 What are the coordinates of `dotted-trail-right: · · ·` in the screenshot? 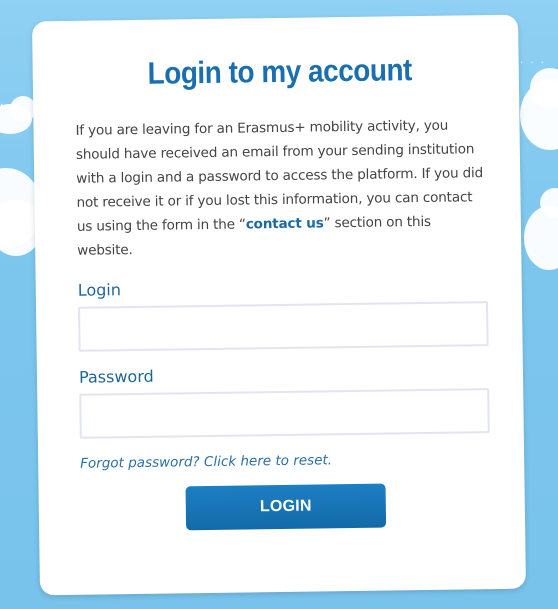 It's located at (533, 63).